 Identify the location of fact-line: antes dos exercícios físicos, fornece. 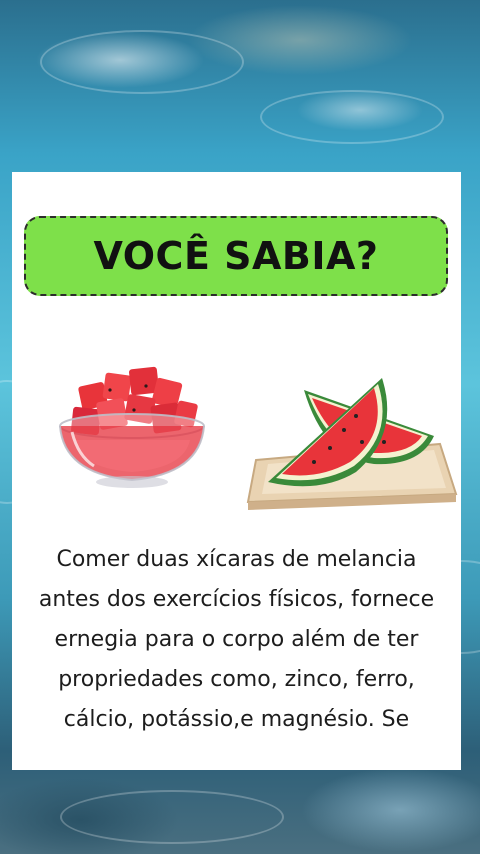
(236, 599).